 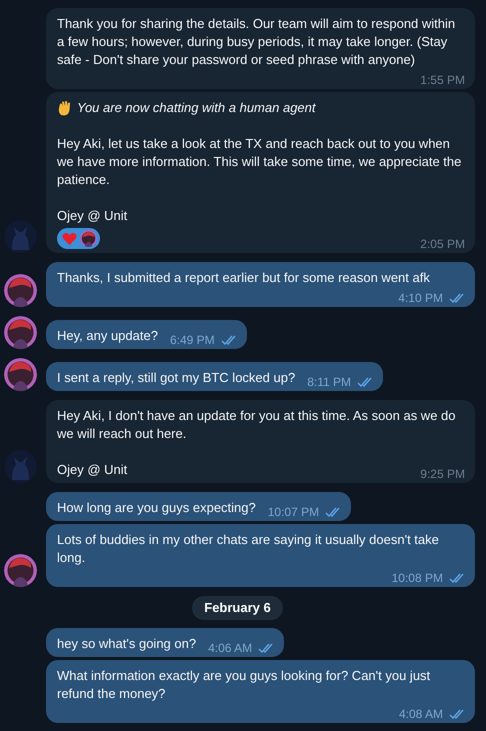 What do you see at coordinates (237, 608) in the screenshot?
I see `date-separator: February 6` at bounding box center [237, 608].